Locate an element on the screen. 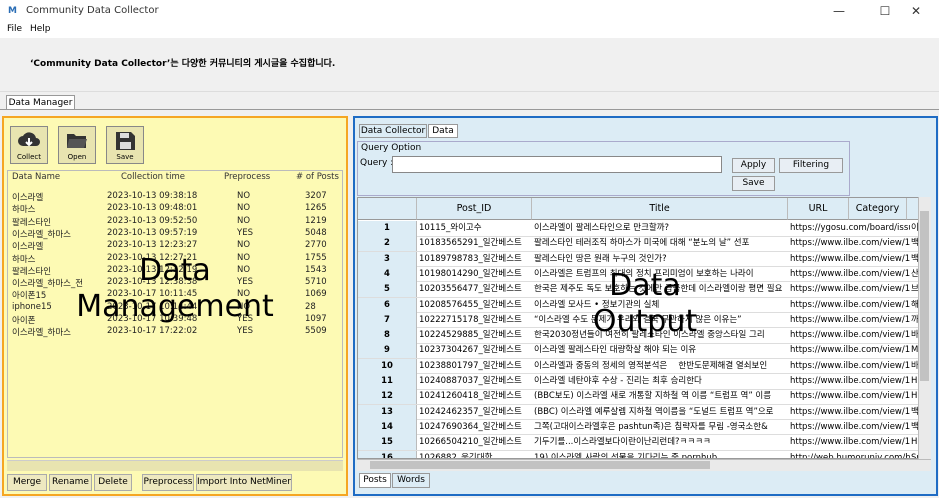  cell-post-id: 1026882_웃긴대학 is located at coordinates (456, 455).